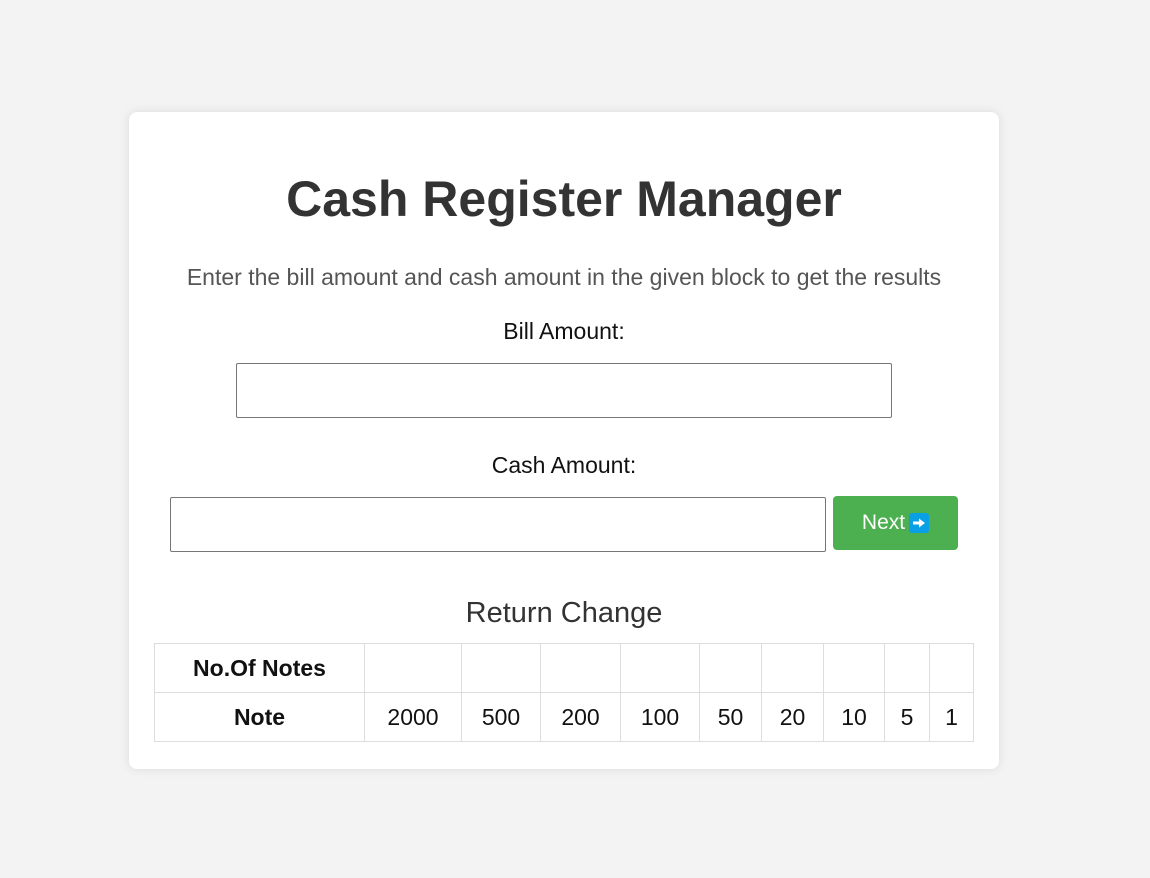 This screenshot has height=878, width=1150. What do you see at coordinates (730, 717) in the screenshot?
I see `note-value-cell: 50` at bounding box center [730, 717].